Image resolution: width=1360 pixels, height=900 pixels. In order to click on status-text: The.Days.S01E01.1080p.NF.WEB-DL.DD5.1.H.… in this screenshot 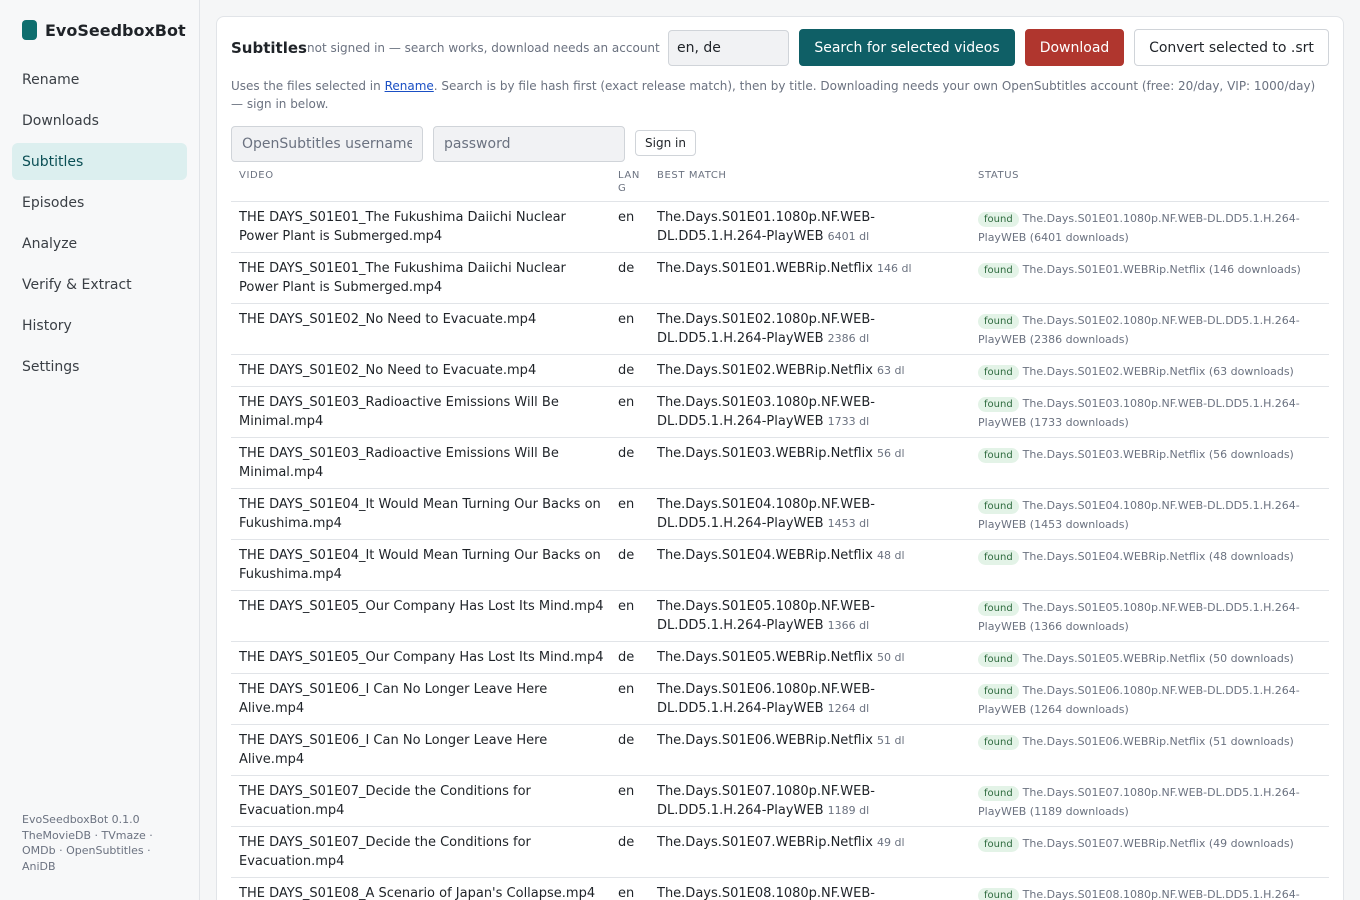, I will do `click(1139, 228)`.